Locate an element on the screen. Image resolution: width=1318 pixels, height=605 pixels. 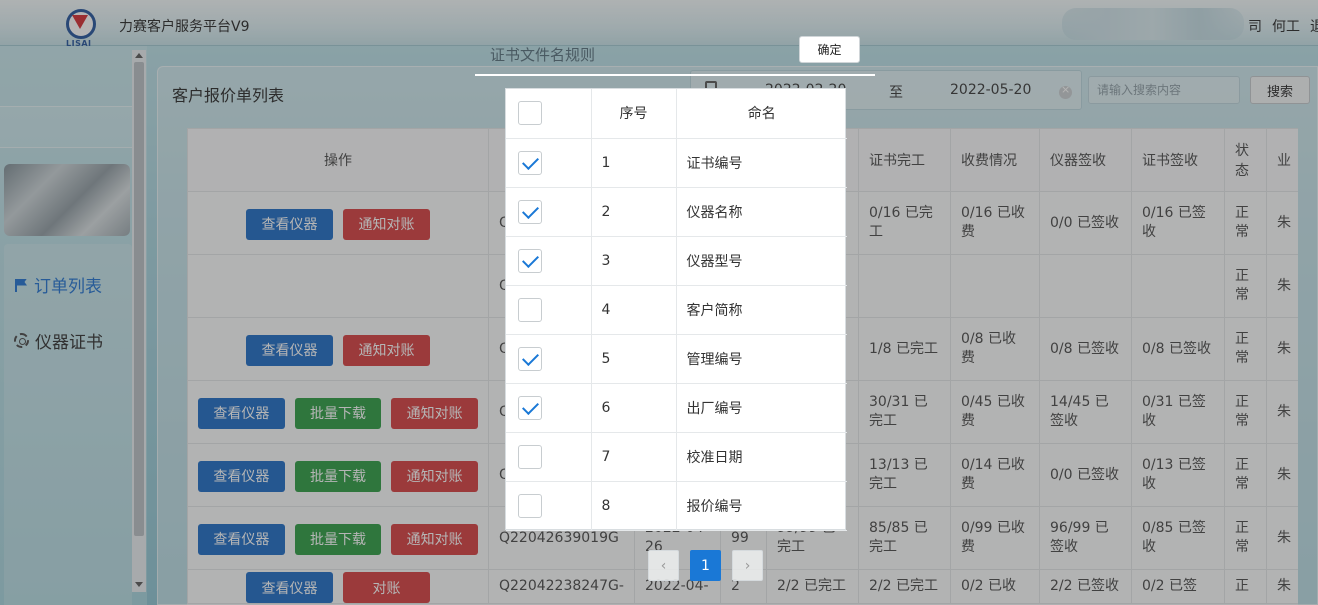
brand-logo: LISAI is located at coordinates (82, 28).